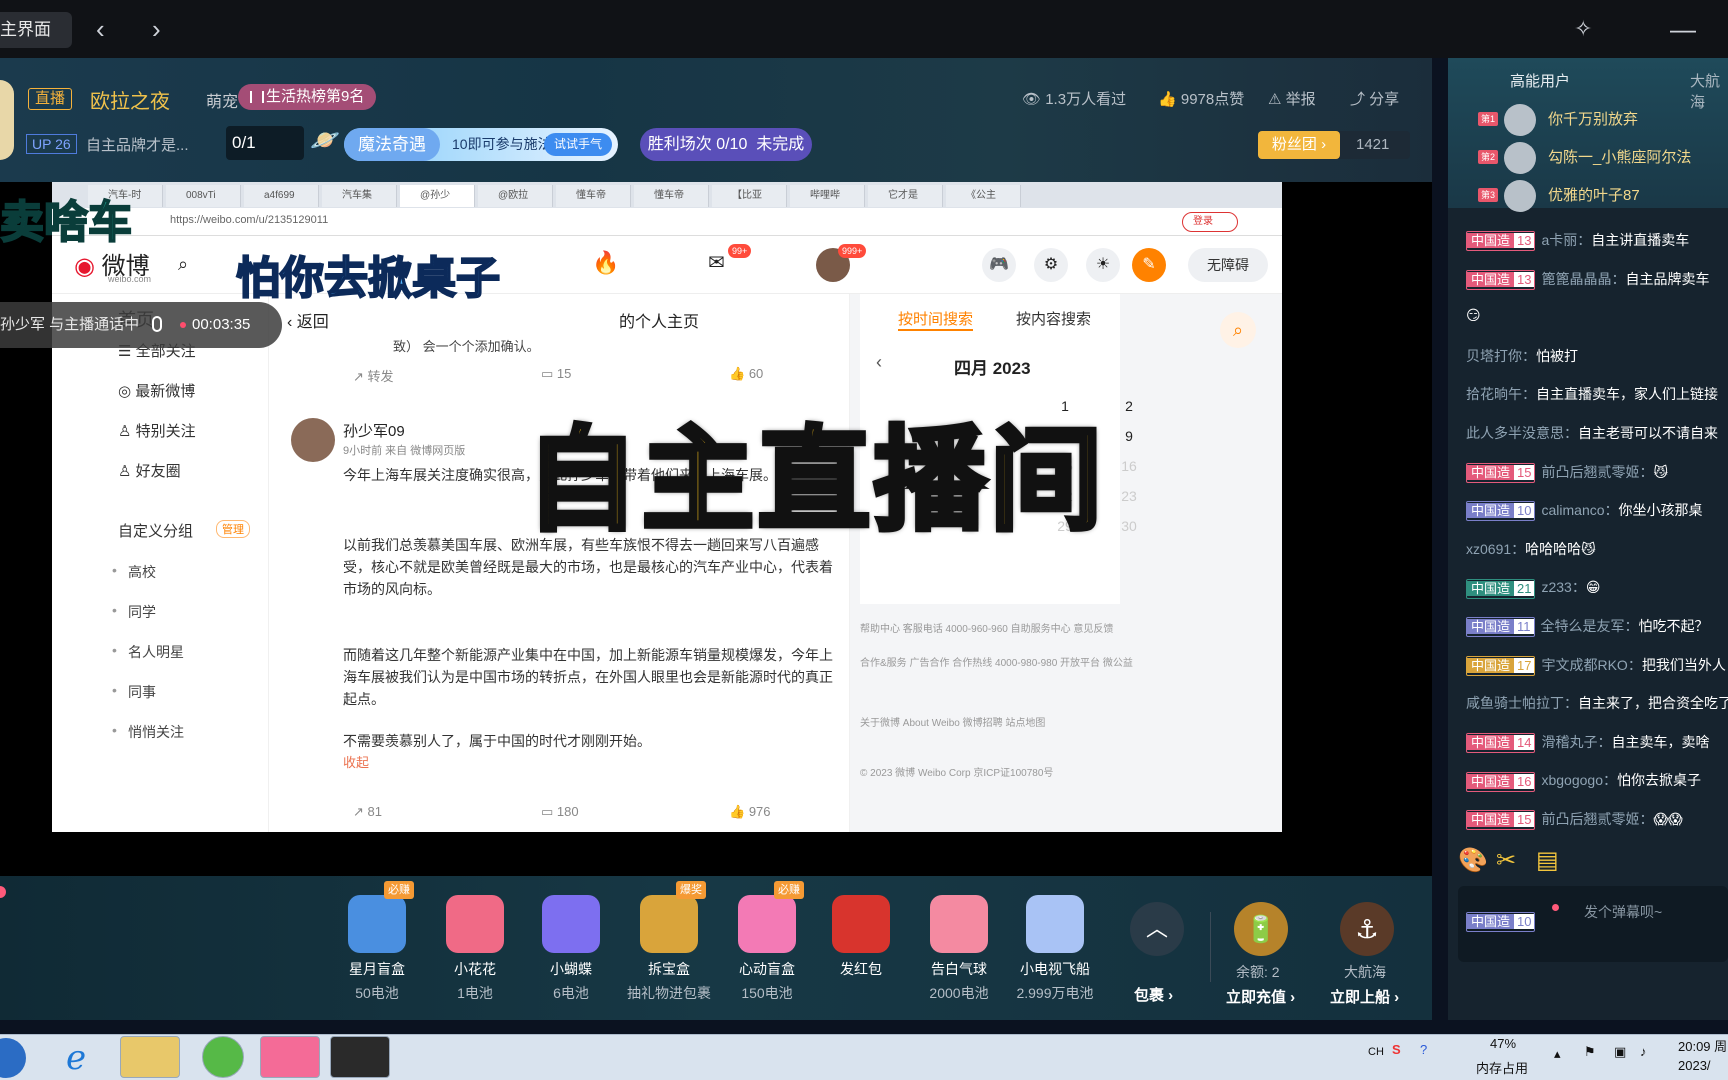 This screenshot has height=1080, width=1728. I want to click on gift-item: 告白气球 2000电池, so click(959, 949).